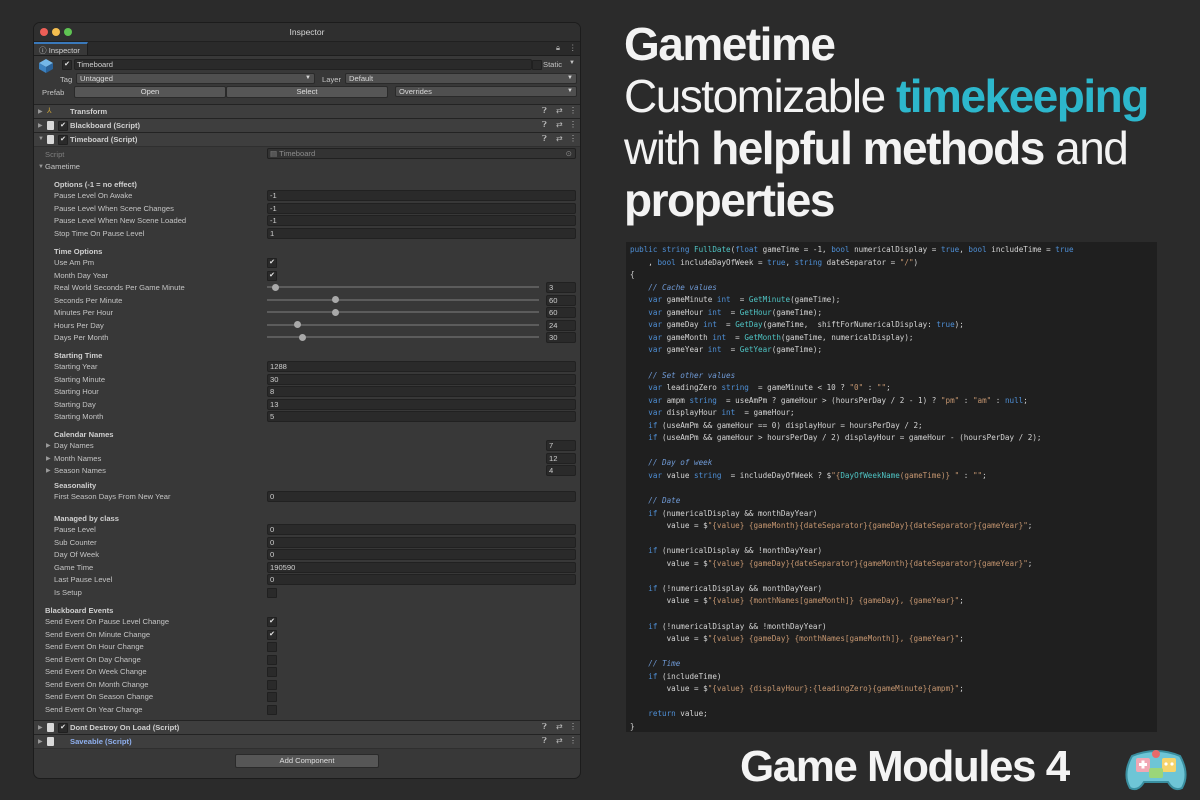 The height and width of the screenshot is (800, 1200). Describe the element at coordinates (272, 592) in the screenshot. I see `is-setup-checkbox` at that location.